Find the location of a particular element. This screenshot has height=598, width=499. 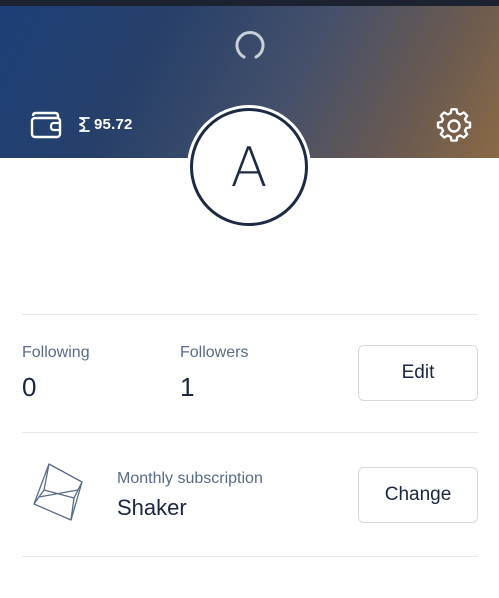

divider-middle is located at coordinates (250, 432).